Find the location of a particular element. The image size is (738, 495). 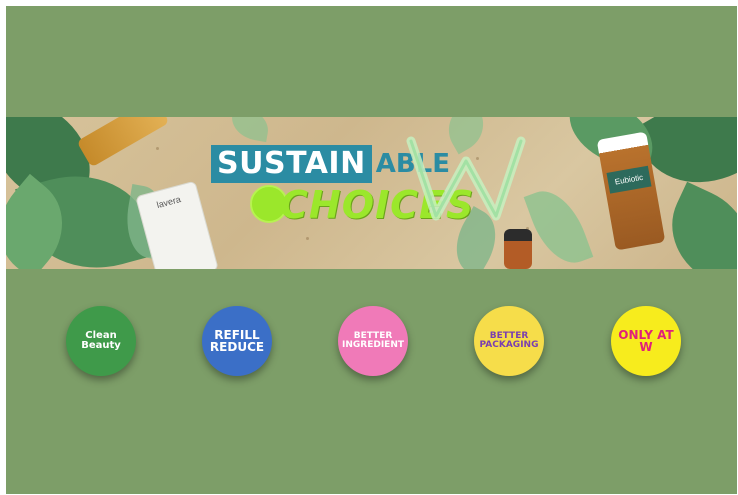

badge-label: ONLY AT W is located at coordinates (646, 341).